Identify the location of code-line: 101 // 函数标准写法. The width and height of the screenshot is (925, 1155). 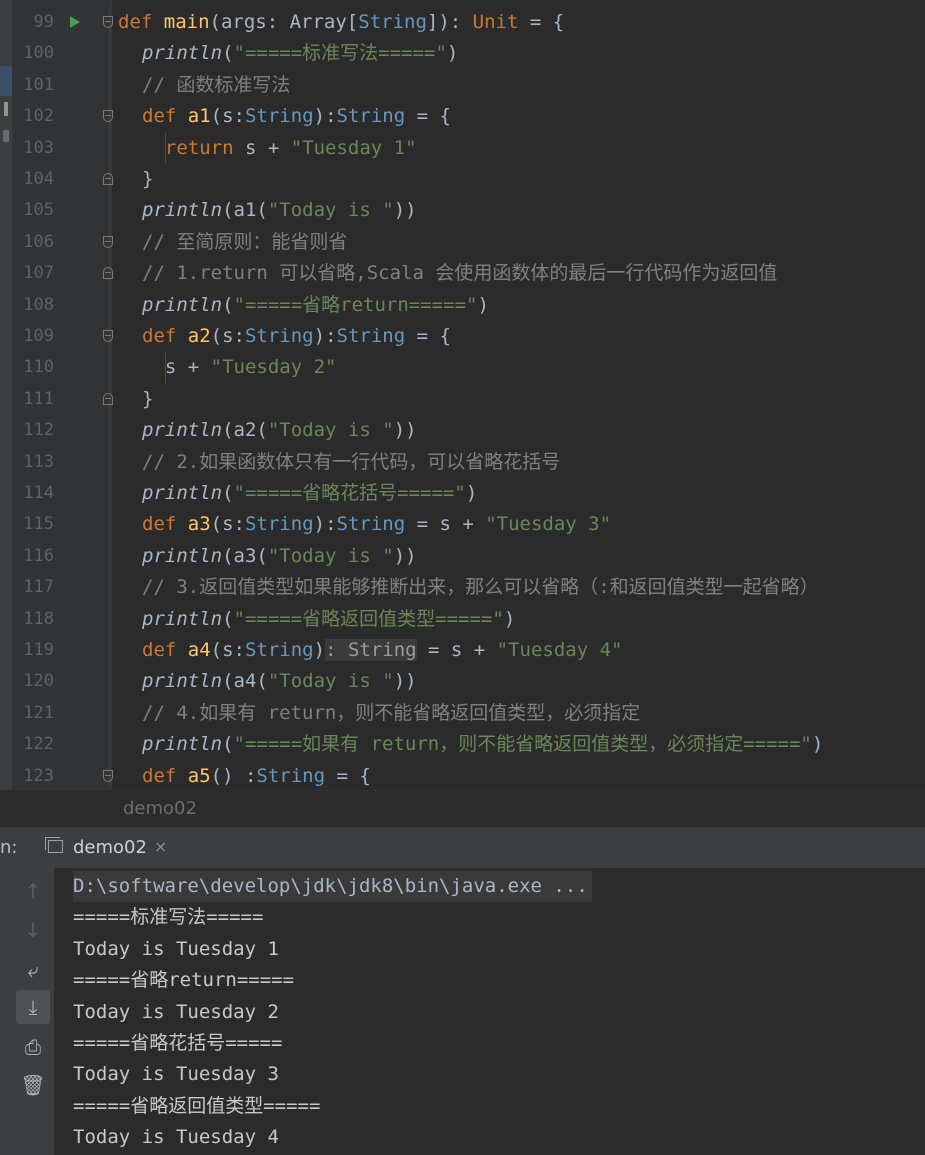
(468, 85).